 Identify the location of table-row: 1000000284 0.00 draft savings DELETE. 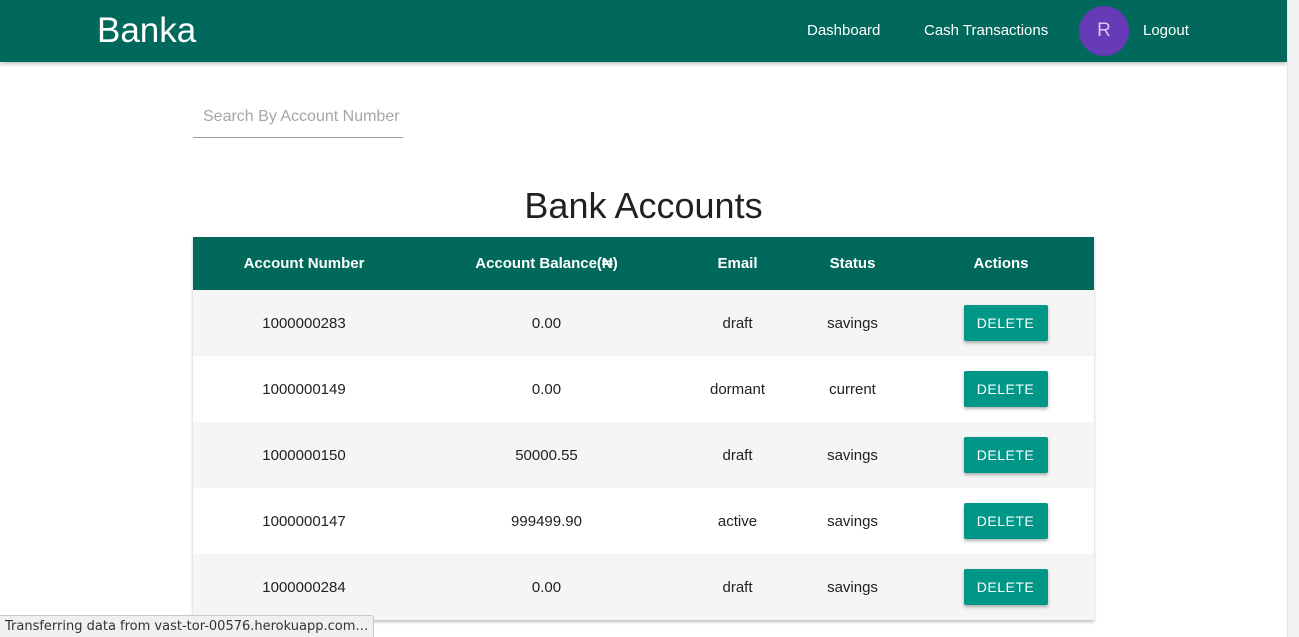
(643, 587).